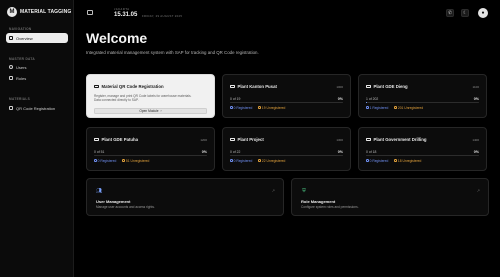 The image size is (500, 277). What do you see at coordinates (475, 87) in the screenshot?
I see `plant-code: 1100` at bounding box center [475, 87].